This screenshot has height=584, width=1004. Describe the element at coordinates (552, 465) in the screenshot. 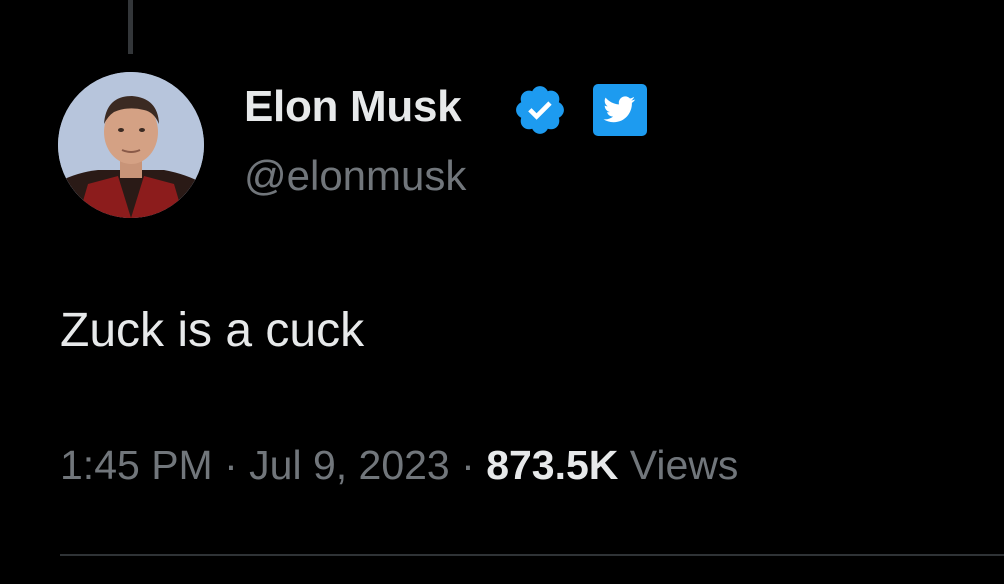

I see `views-count: 873.5K` at that location.